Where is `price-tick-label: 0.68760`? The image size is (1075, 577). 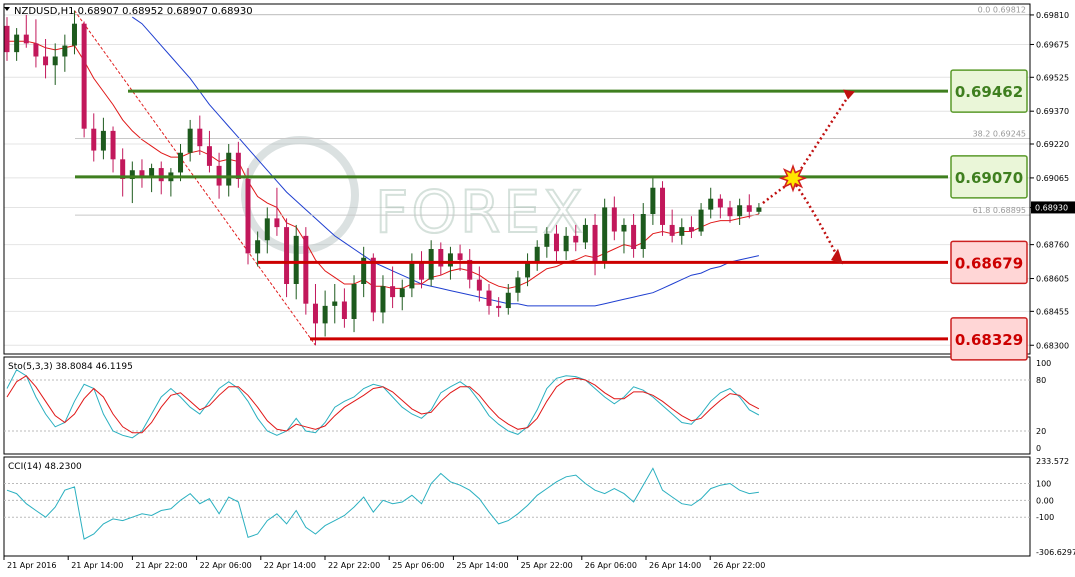
price-tick-label: 0.68760 is located at coordinates (1052, 245).